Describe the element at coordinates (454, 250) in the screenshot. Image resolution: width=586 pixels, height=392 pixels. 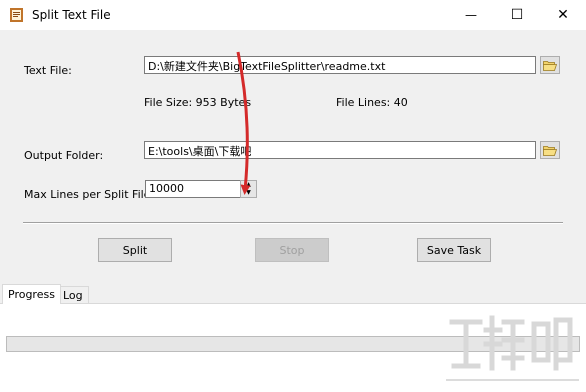
I see `save-task-button: Save Task` at that location.